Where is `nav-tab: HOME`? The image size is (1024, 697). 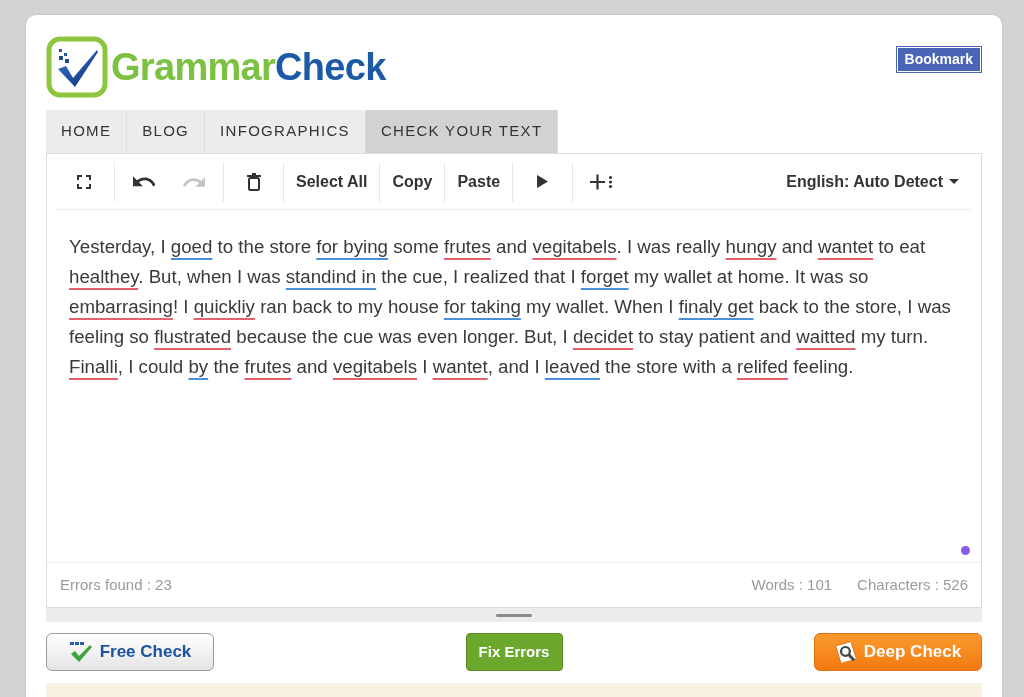
nav-tab: HOME is located at coordinates (87, 131).